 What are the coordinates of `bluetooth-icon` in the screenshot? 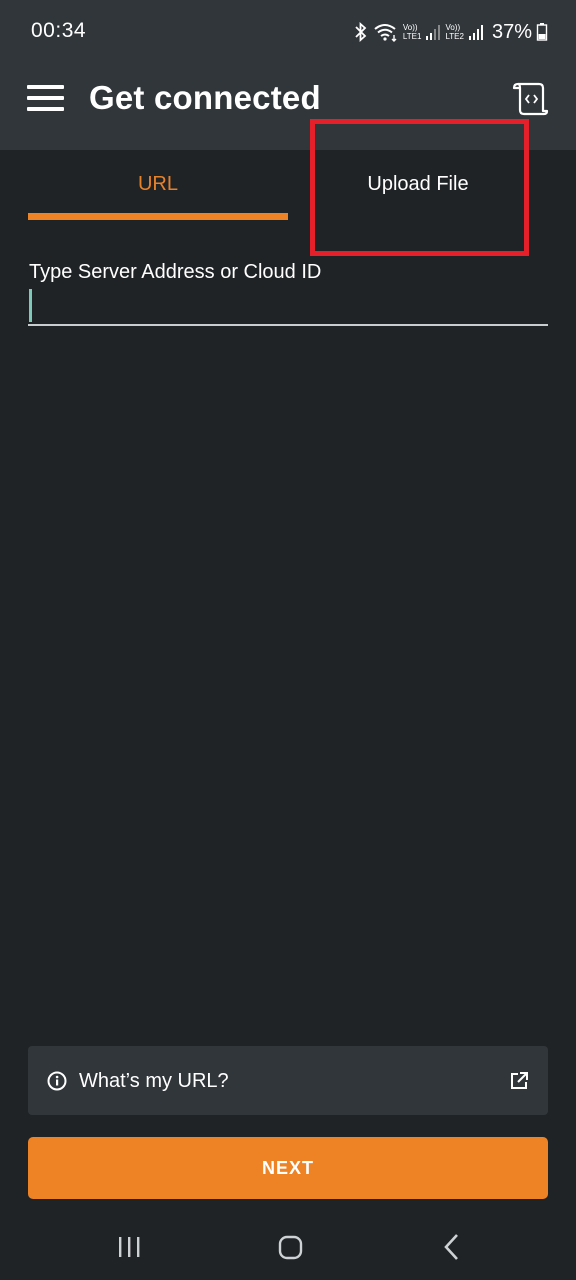 It's located at (361, 32).